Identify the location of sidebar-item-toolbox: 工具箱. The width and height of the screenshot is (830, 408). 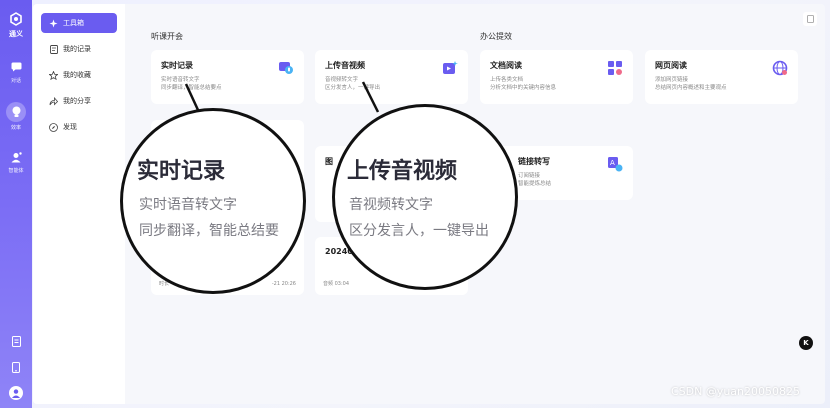
(79, 23).